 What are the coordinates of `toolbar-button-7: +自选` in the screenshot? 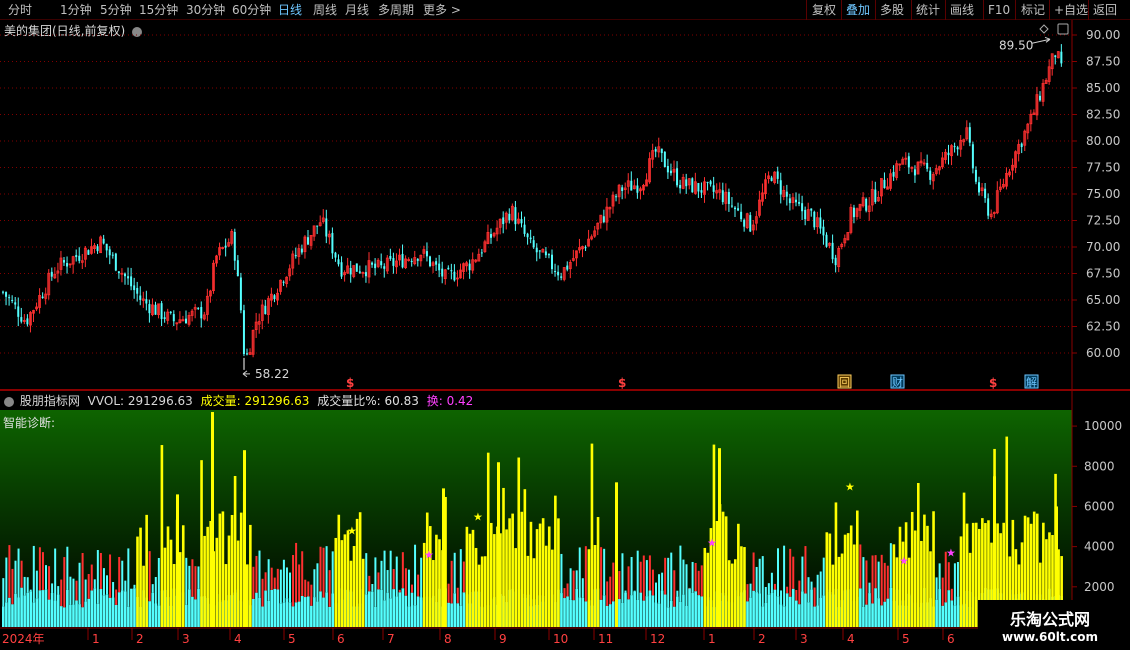 It's located at (1071, 10).